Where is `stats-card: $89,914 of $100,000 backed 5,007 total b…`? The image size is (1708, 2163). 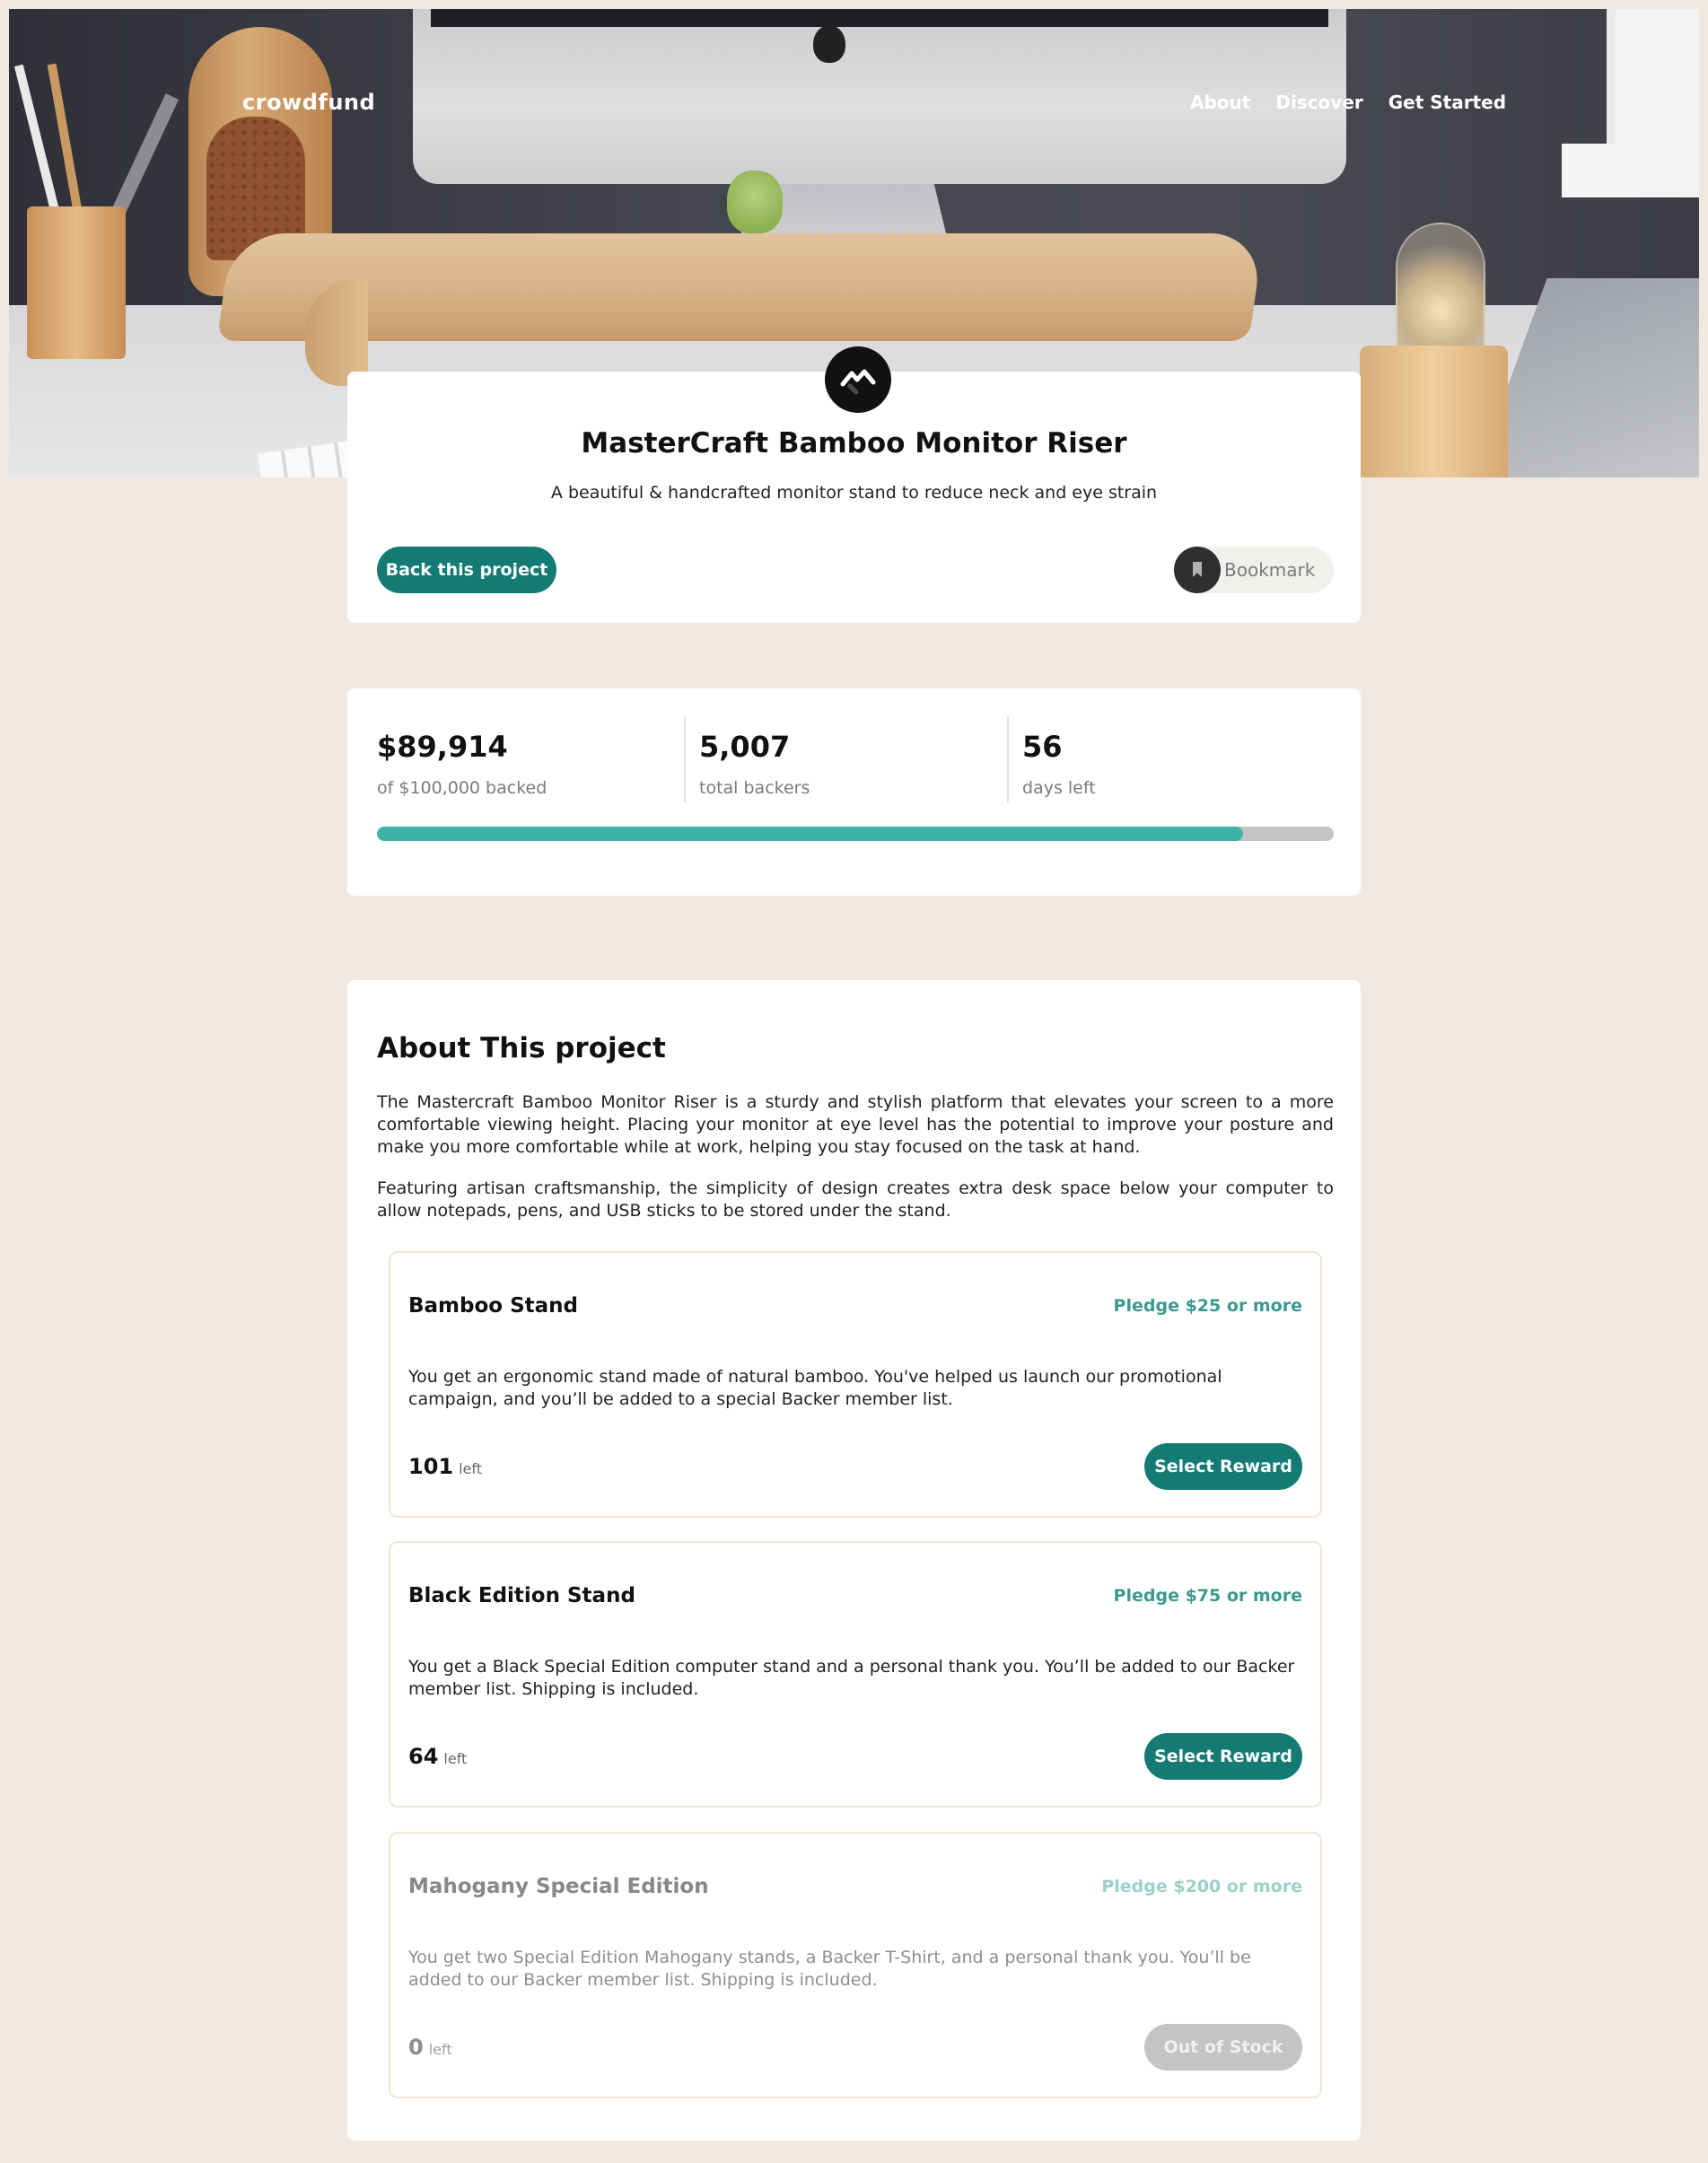
stats-card: $89,914 of $100,000 backed 5,007 total b… is located at coordinates (854, 792).